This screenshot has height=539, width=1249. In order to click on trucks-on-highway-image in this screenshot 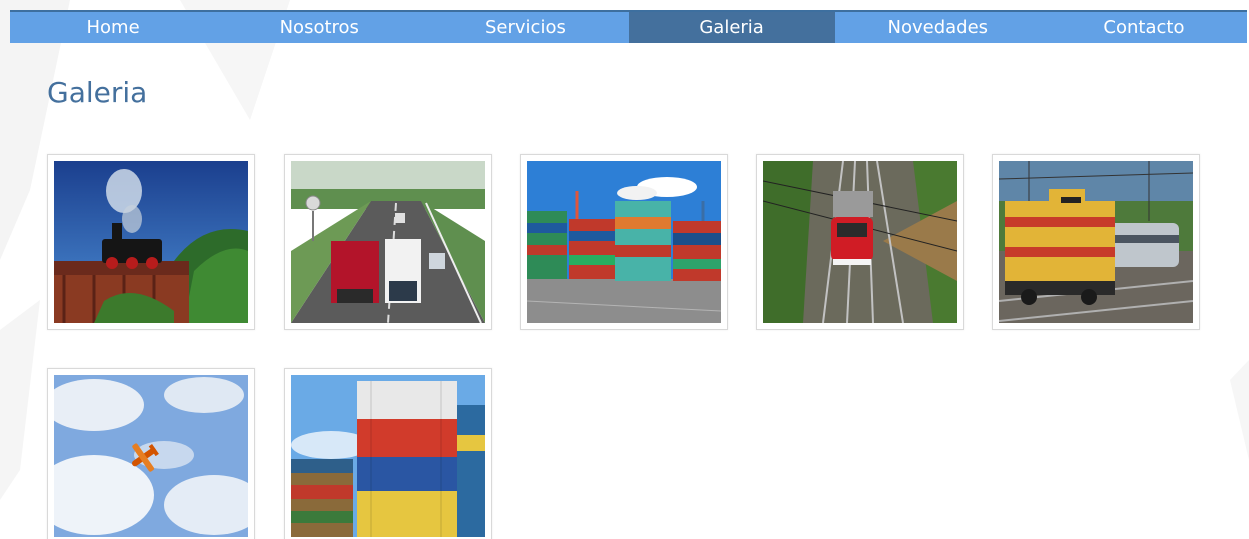, I will do `click(388, 242)`.